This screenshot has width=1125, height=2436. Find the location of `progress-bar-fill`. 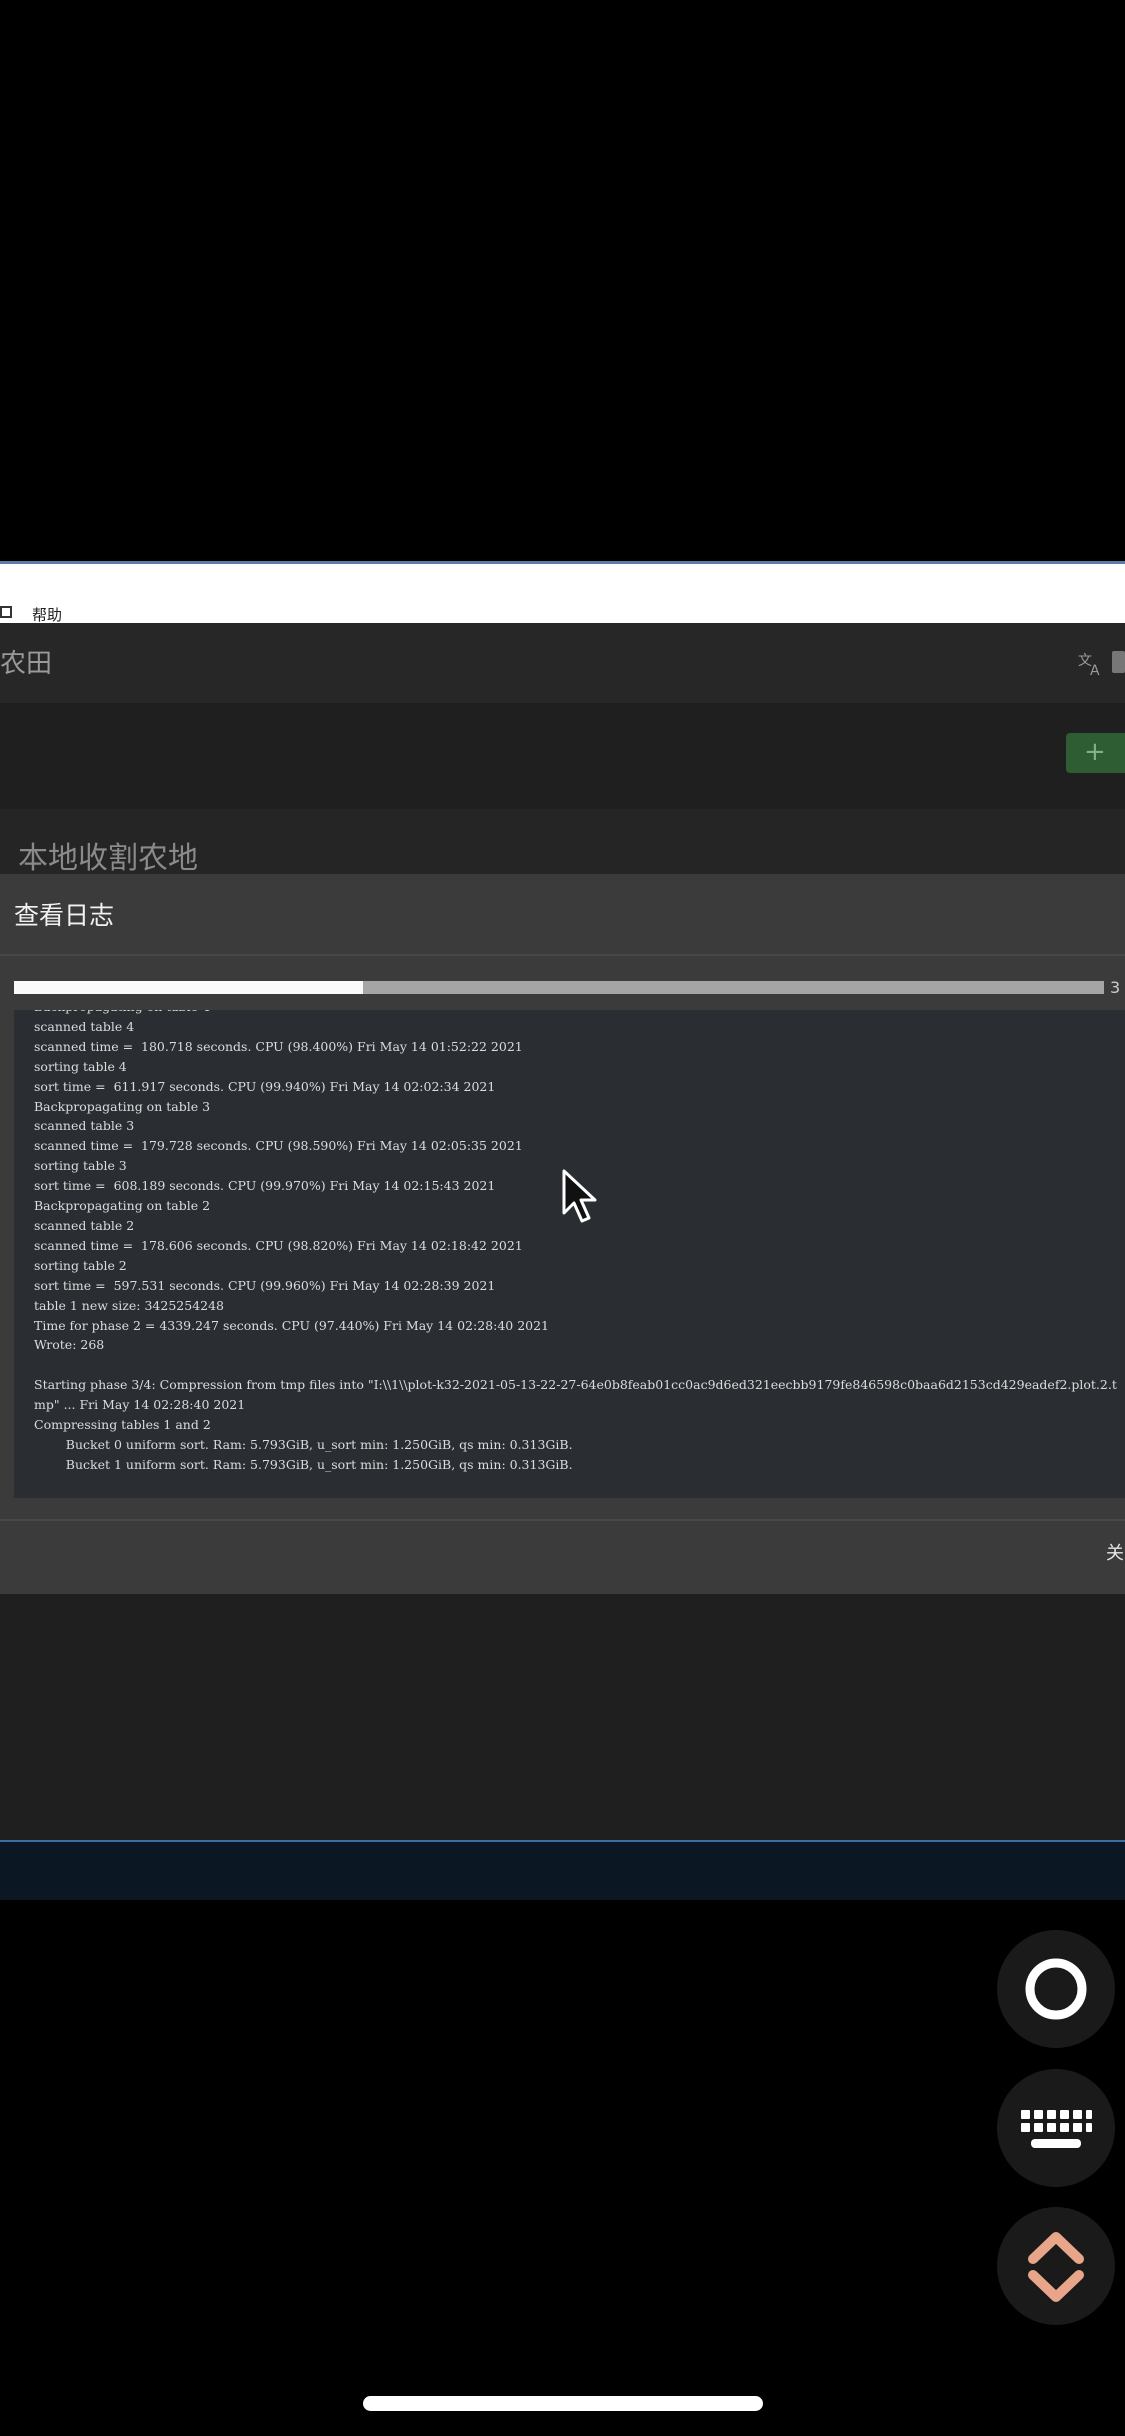

progress-bar-fill is located at coordinates (188, 987).